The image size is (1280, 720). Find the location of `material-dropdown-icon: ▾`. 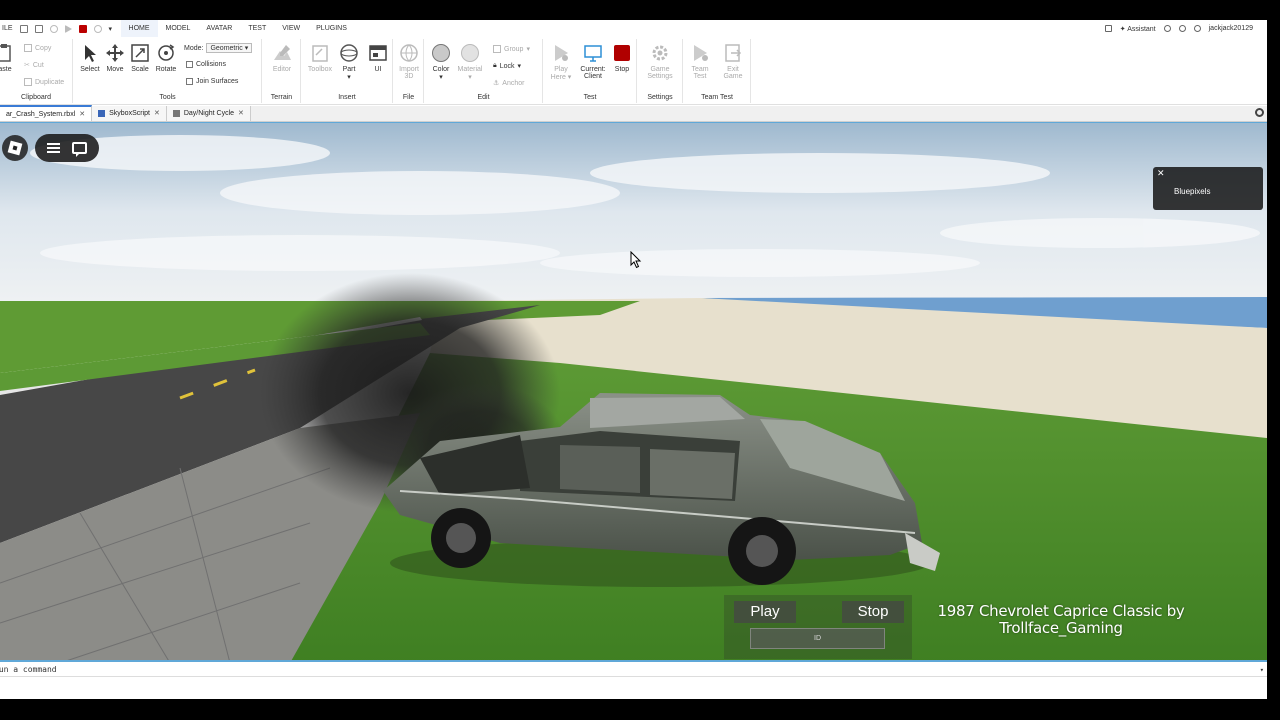

material-dropdown-icon: ▾ is located at coordinates (470, 77).